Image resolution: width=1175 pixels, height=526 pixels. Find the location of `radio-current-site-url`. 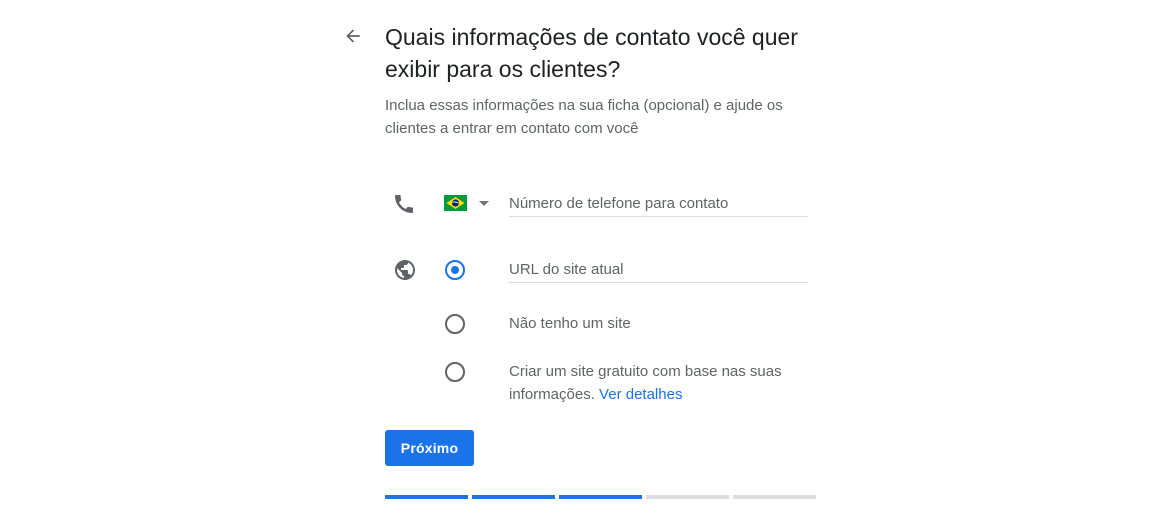

radio-current-site-url is located at coordinates (455, 270).